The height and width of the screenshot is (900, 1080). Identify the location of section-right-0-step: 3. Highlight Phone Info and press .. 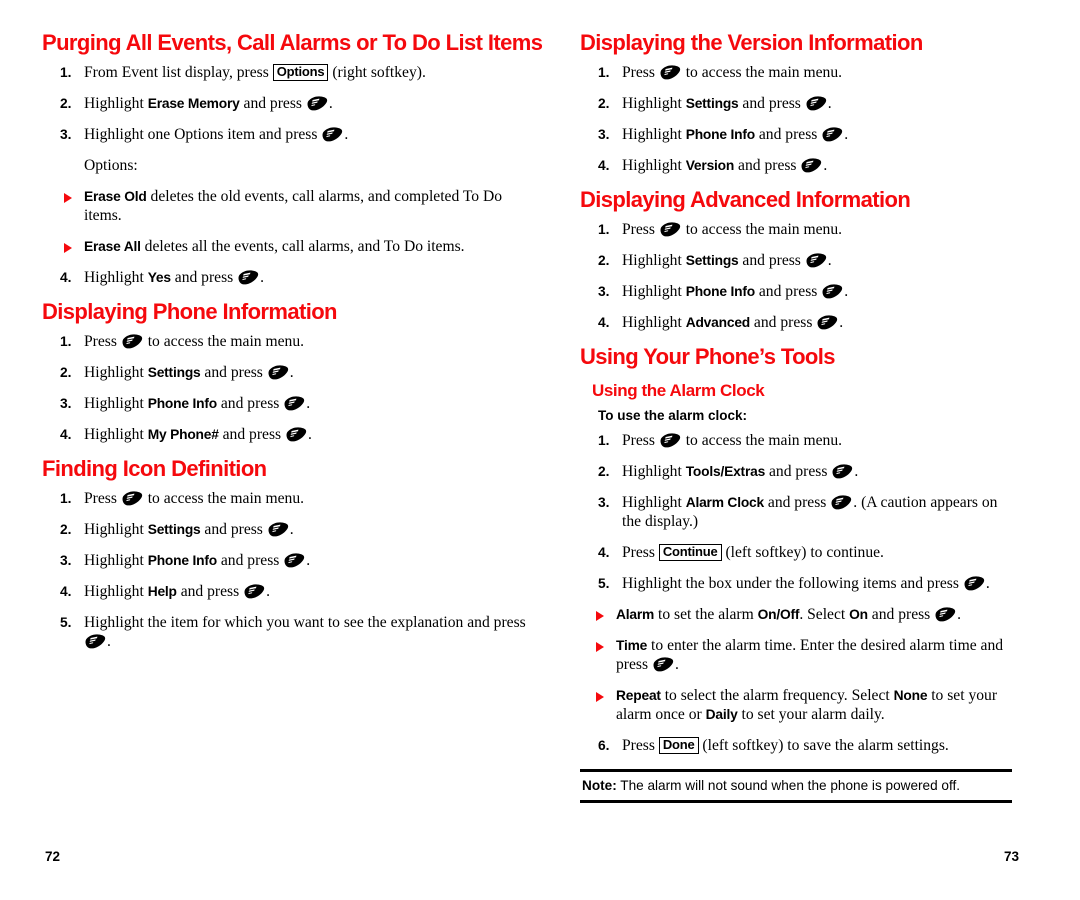
(796, 134).